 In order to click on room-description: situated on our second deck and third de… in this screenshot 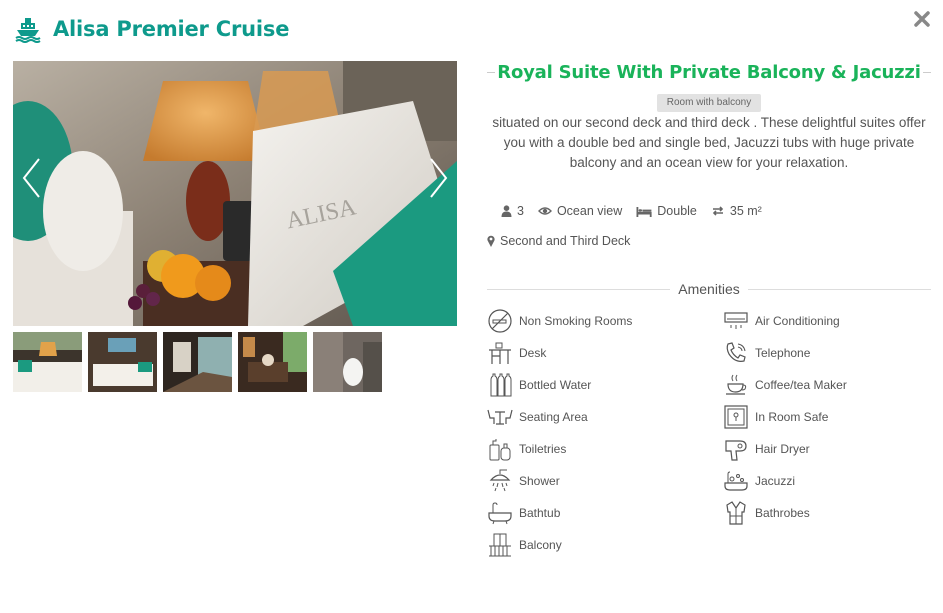, I will do `click(709, 142)`.